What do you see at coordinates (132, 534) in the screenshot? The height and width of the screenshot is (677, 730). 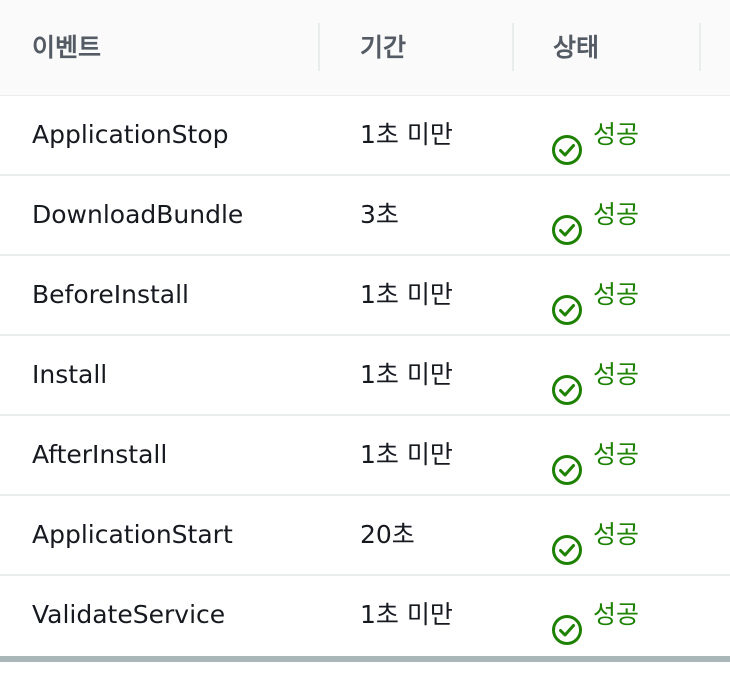 I see `event-name: ApplicationStart` at bounding box center [132, 534].